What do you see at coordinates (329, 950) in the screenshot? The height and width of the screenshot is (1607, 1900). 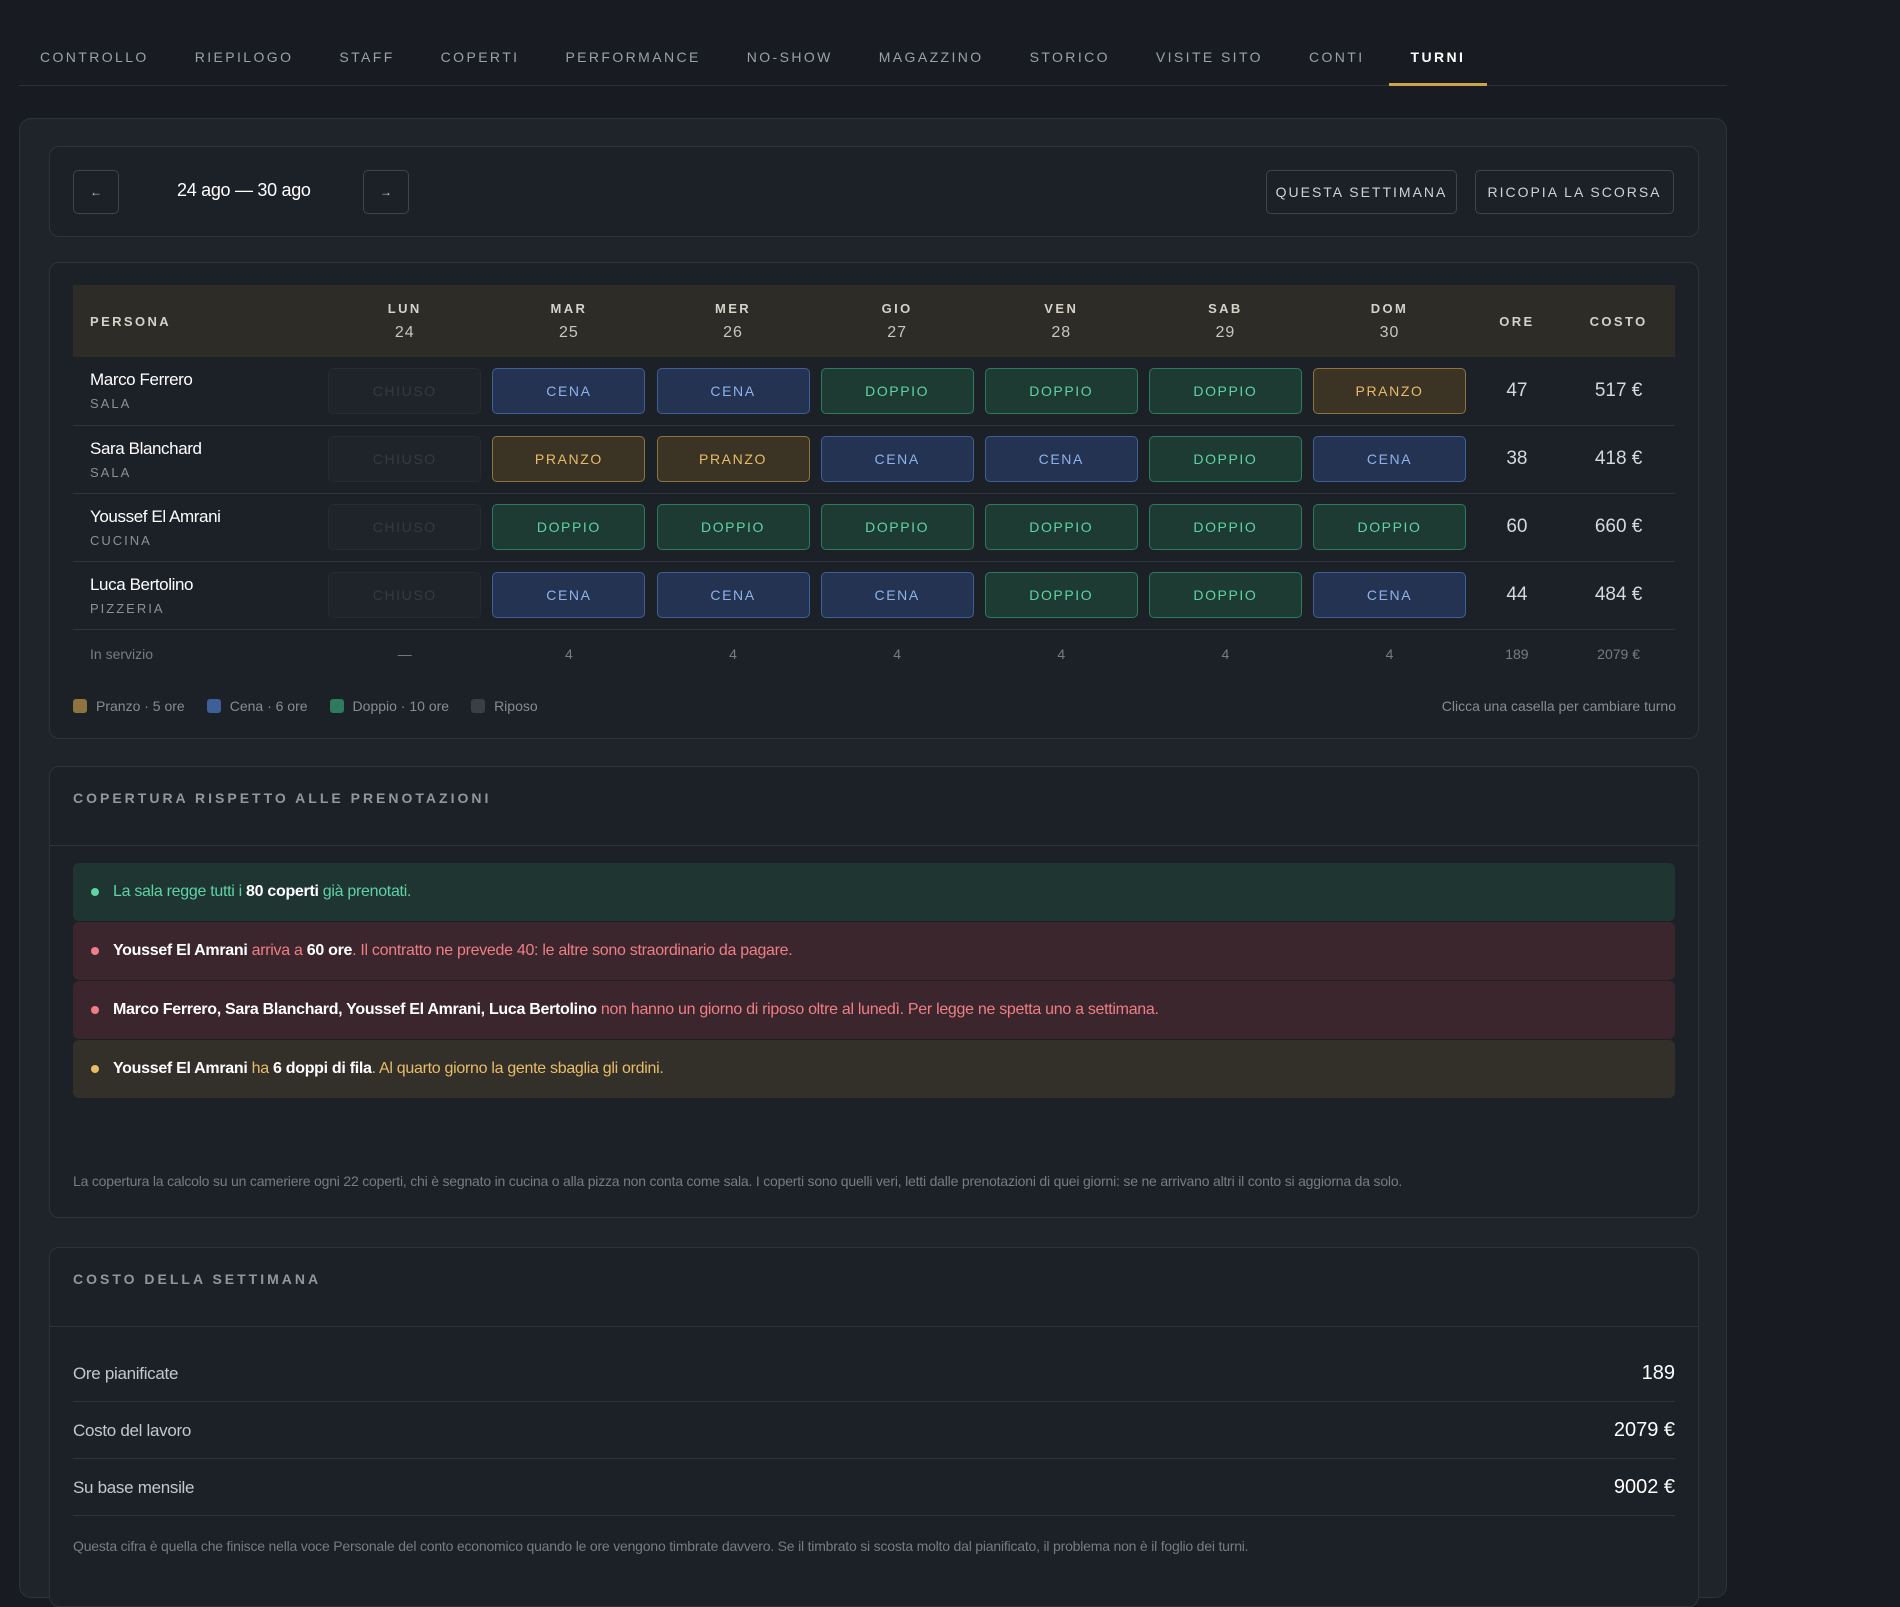 I see `alert-emphasis: 60 ore` at bounding box center [329, 950].